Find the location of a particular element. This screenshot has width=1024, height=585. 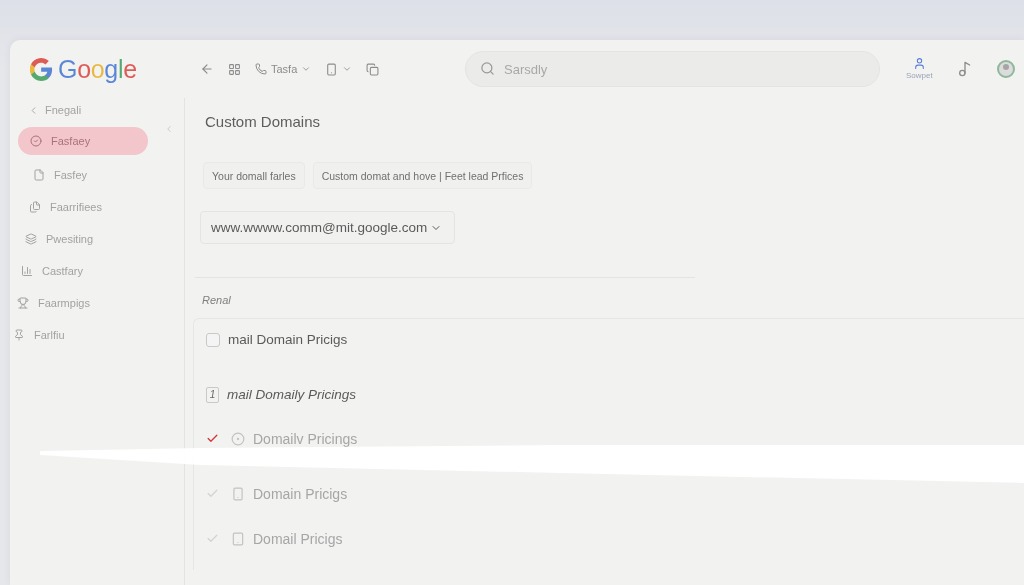

check-circle-icon is located at coordinates (36, 141).